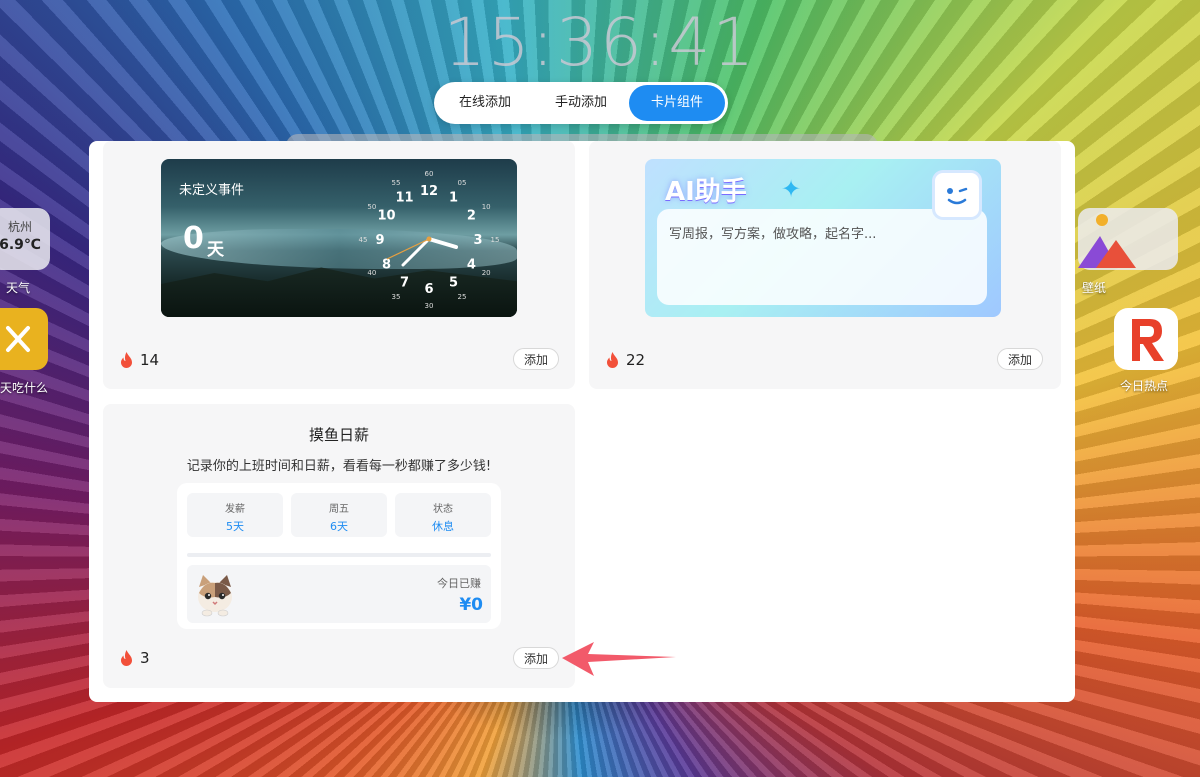 The width and height of the screenshot is (1200, 777). I want to click on tab-manual-add: 手动添加, so click(581, 103).